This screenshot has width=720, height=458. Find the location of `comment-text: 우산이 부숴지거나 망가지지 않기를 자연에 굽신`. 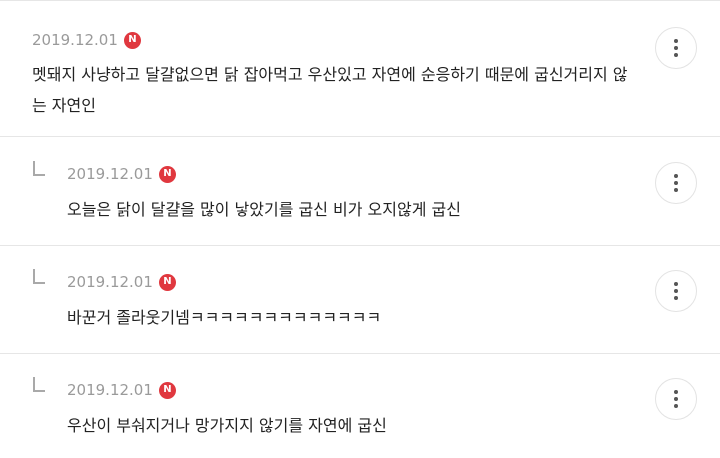

comment-text: 우산이 부숴지거나 망가지지 않기를 자연에 굽신 is located at coordinates (227, 425).